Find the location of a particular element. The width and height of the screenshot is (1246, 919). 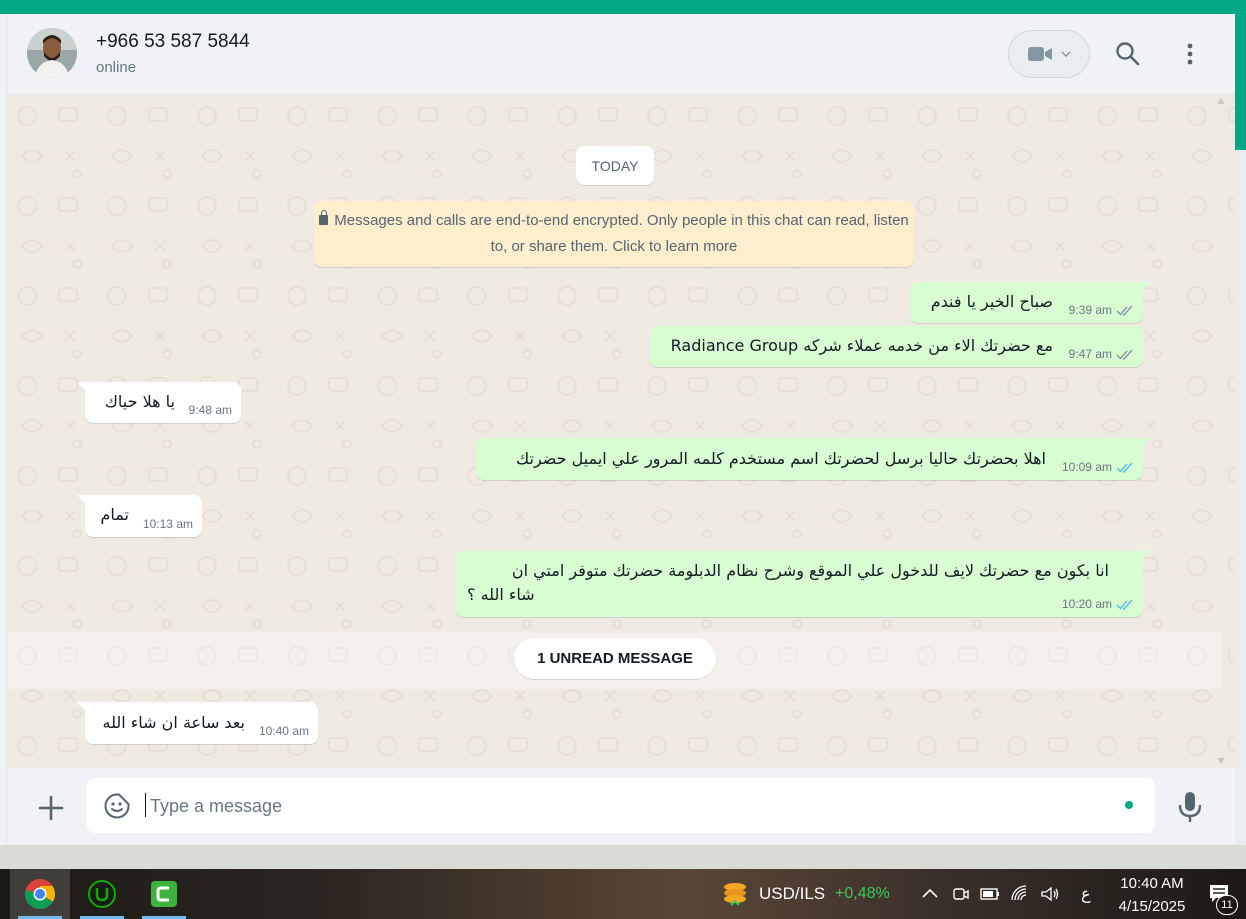

wifi-icon is located at coordinates (1020, 894).